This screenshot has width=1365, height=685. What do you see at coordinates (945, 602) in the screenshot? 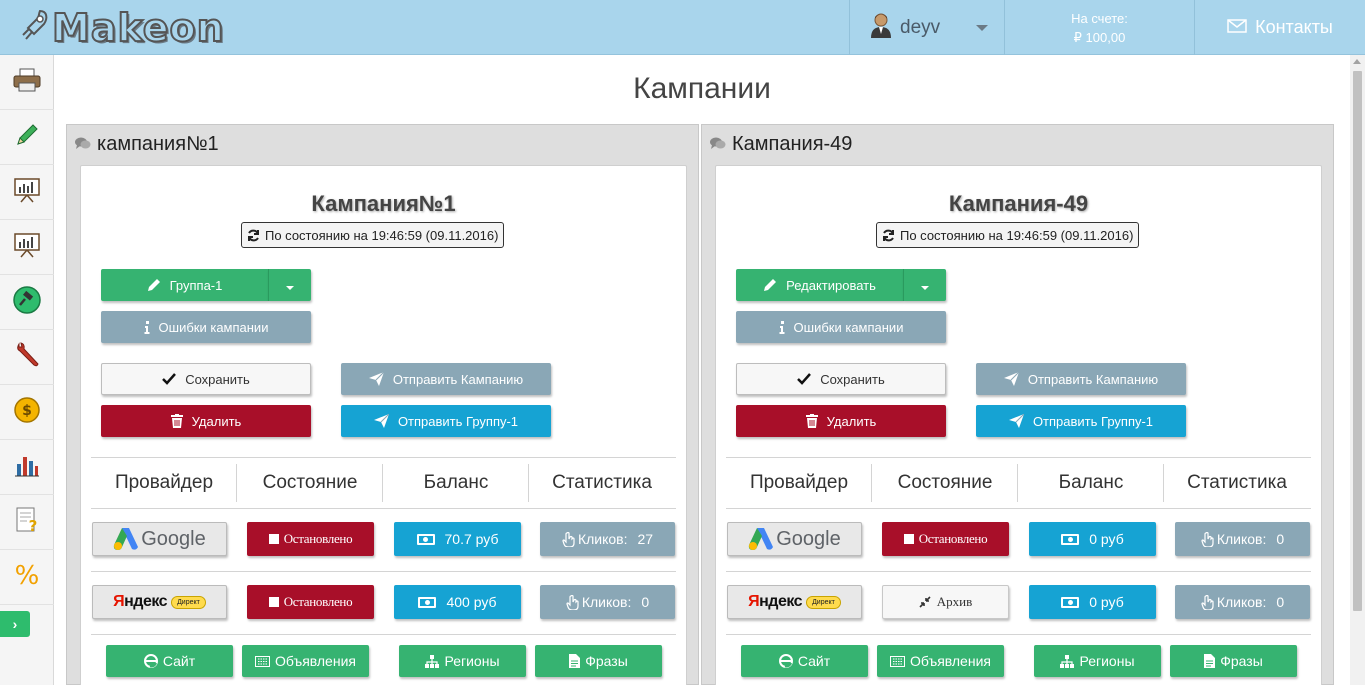
I see `state-archive-button: Архив` at bounding box center [945, 602].